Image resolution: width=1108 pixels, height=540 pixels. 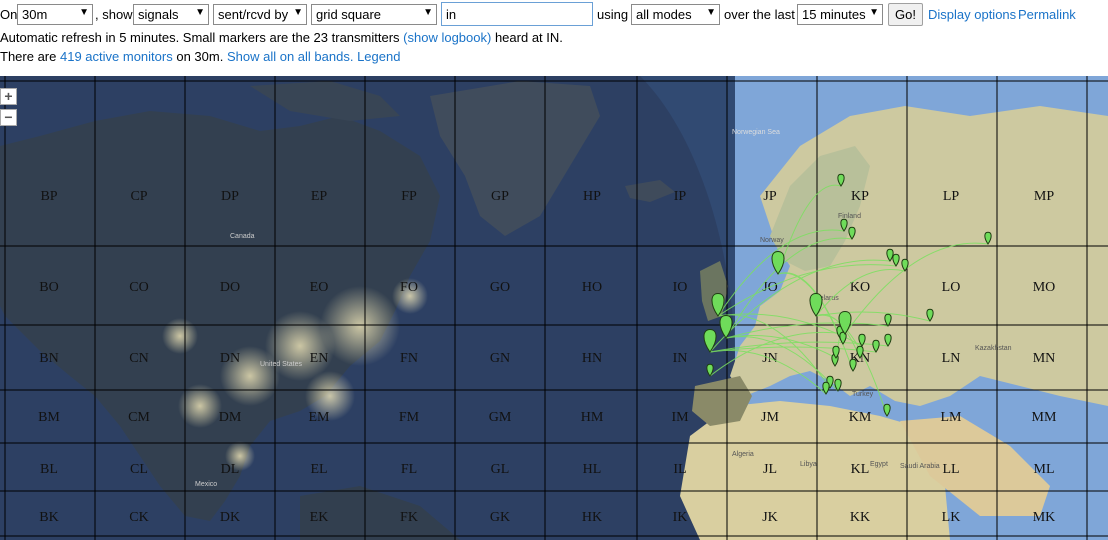 I want to click on show-select: signals ▼, so click(x=171, y=14).